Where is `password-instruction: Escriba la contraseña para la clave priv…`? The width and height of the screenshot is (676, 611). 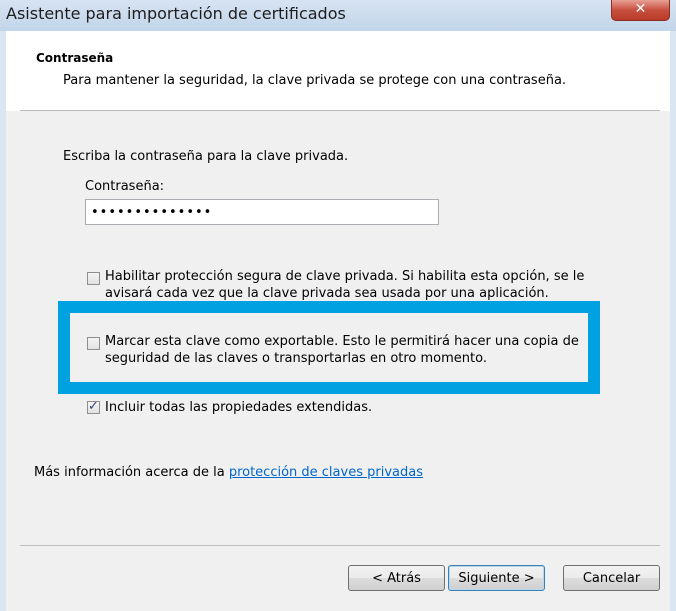 password-instruction: Escriba la contraseña para la clave priv… is located at coordinates (206, 156).